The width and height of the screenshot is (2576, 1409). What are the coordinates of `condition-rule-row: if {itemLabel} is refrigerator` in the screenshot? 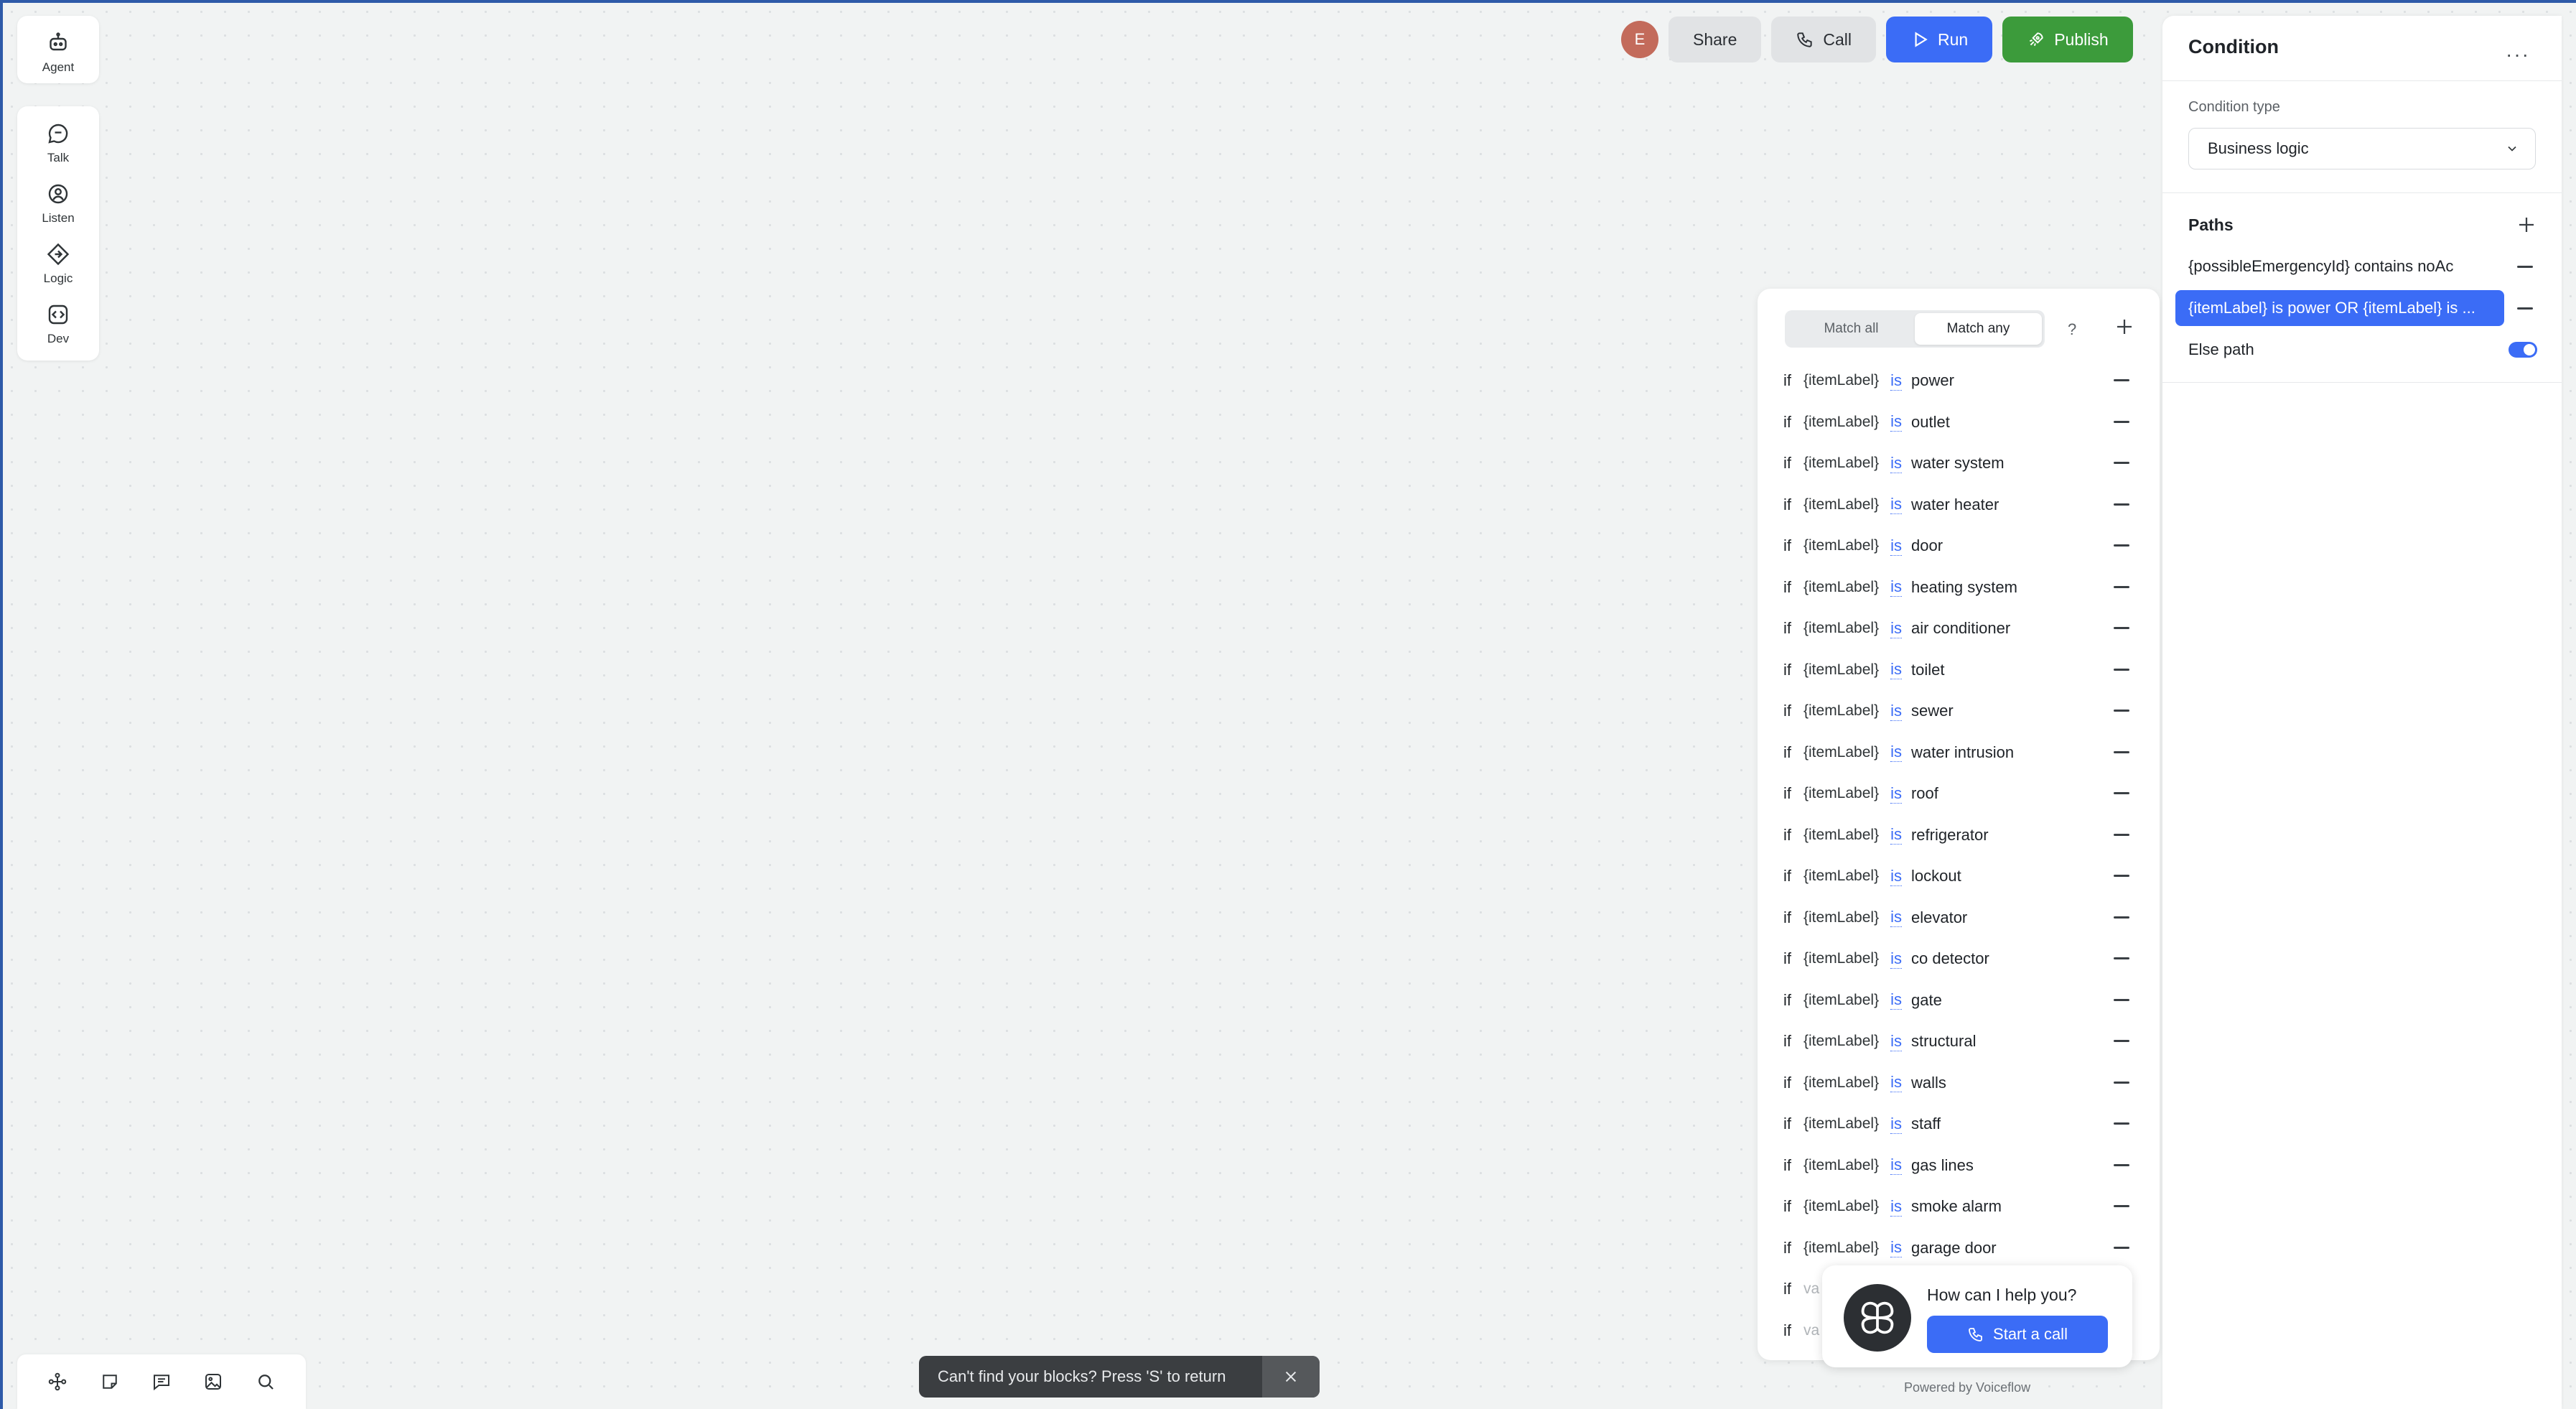 It's located at (1959, 835).